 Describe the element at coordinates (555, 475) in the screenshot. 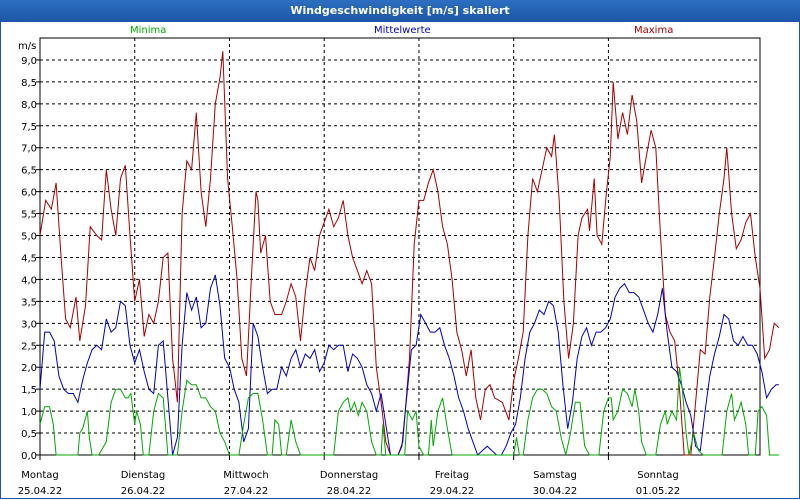

I see `x-tick-weekday: Samstag` at that location.